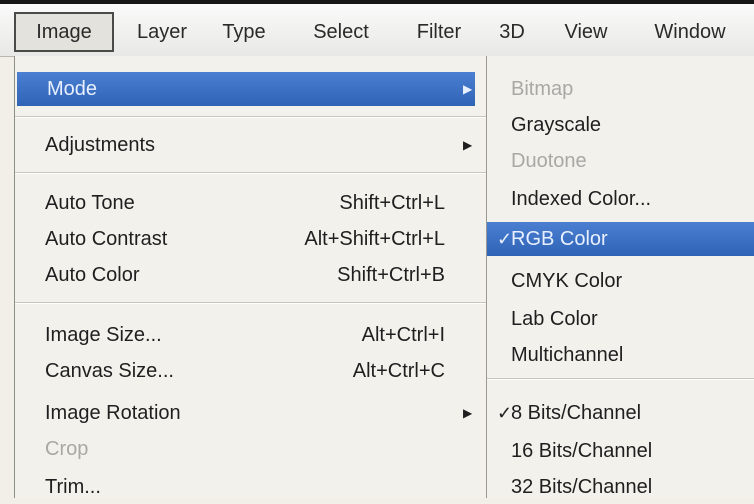 Image resolution: width=754 pixels, height=504 pixels. I want to click on submenu-item-multichannel: Multichannel, so click(620, 355).